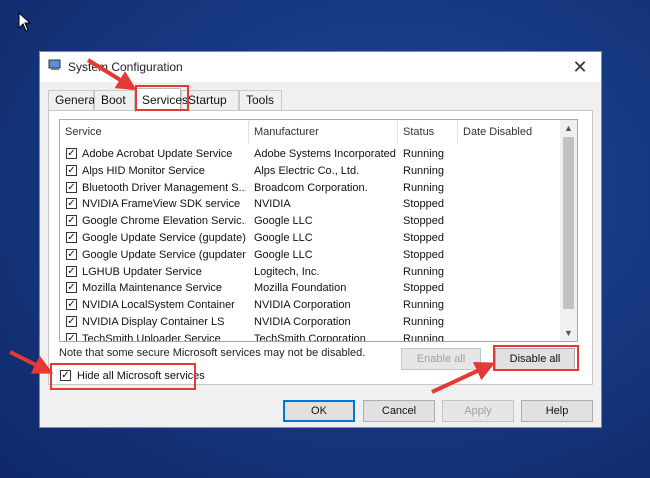 The height and width of the screenshot is (478, 650). Describe the element at coordinates (31, 362) in the screenshot. I see `arrow-to-hide-ms` at that location.